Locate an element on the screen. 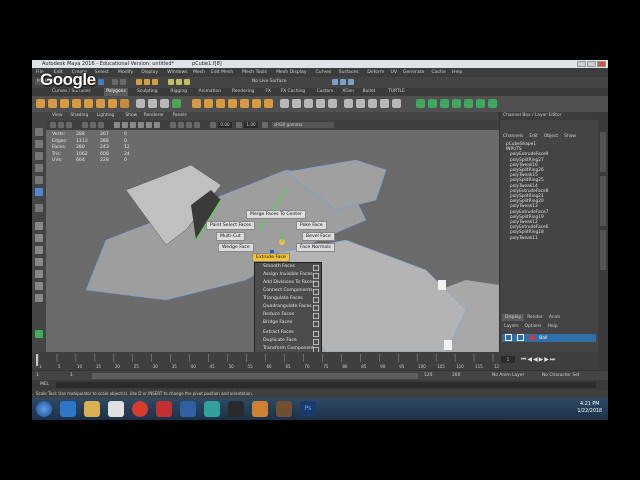 The width and height of the screenshot is (640, 480). paint-select-tool-icon is located at coordinates (39, 156).